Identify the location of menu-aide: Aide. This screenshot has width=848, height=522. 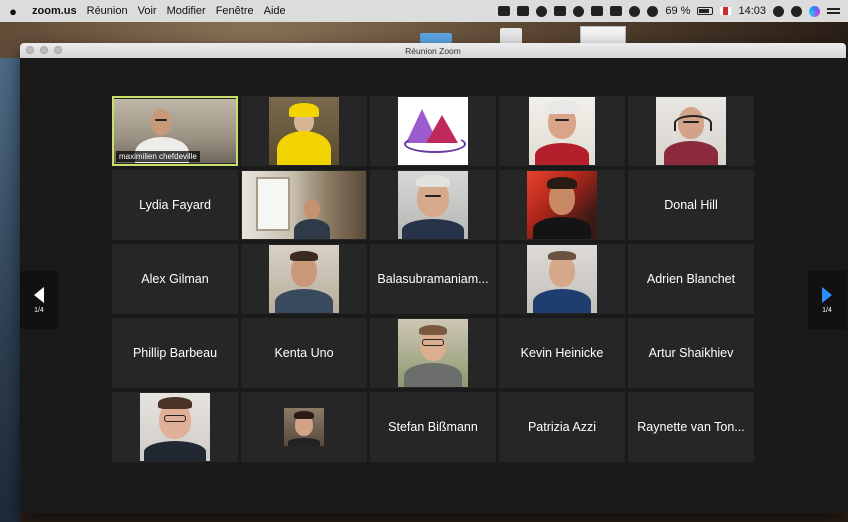
(275, 11).